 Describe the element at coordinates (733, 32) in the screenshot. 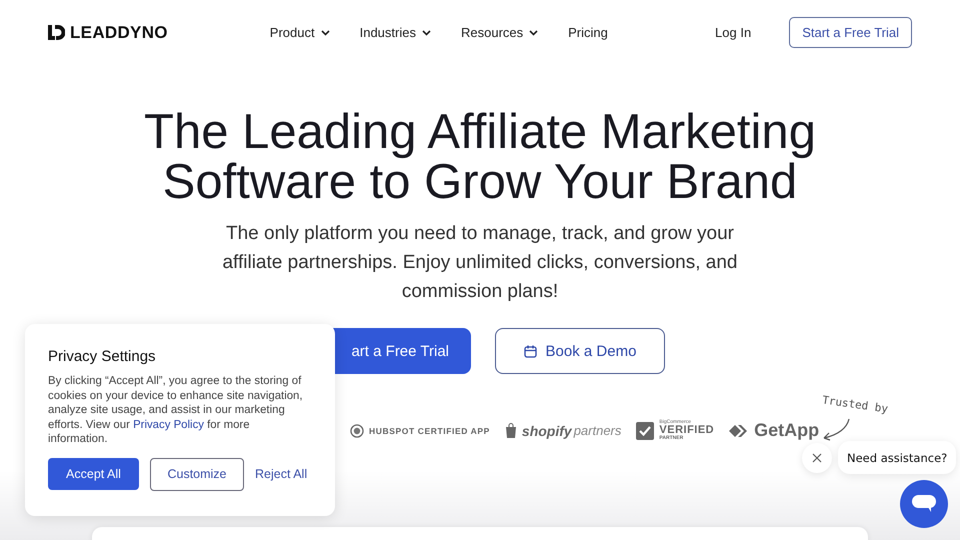

I see `login-link: Log In` at that location.